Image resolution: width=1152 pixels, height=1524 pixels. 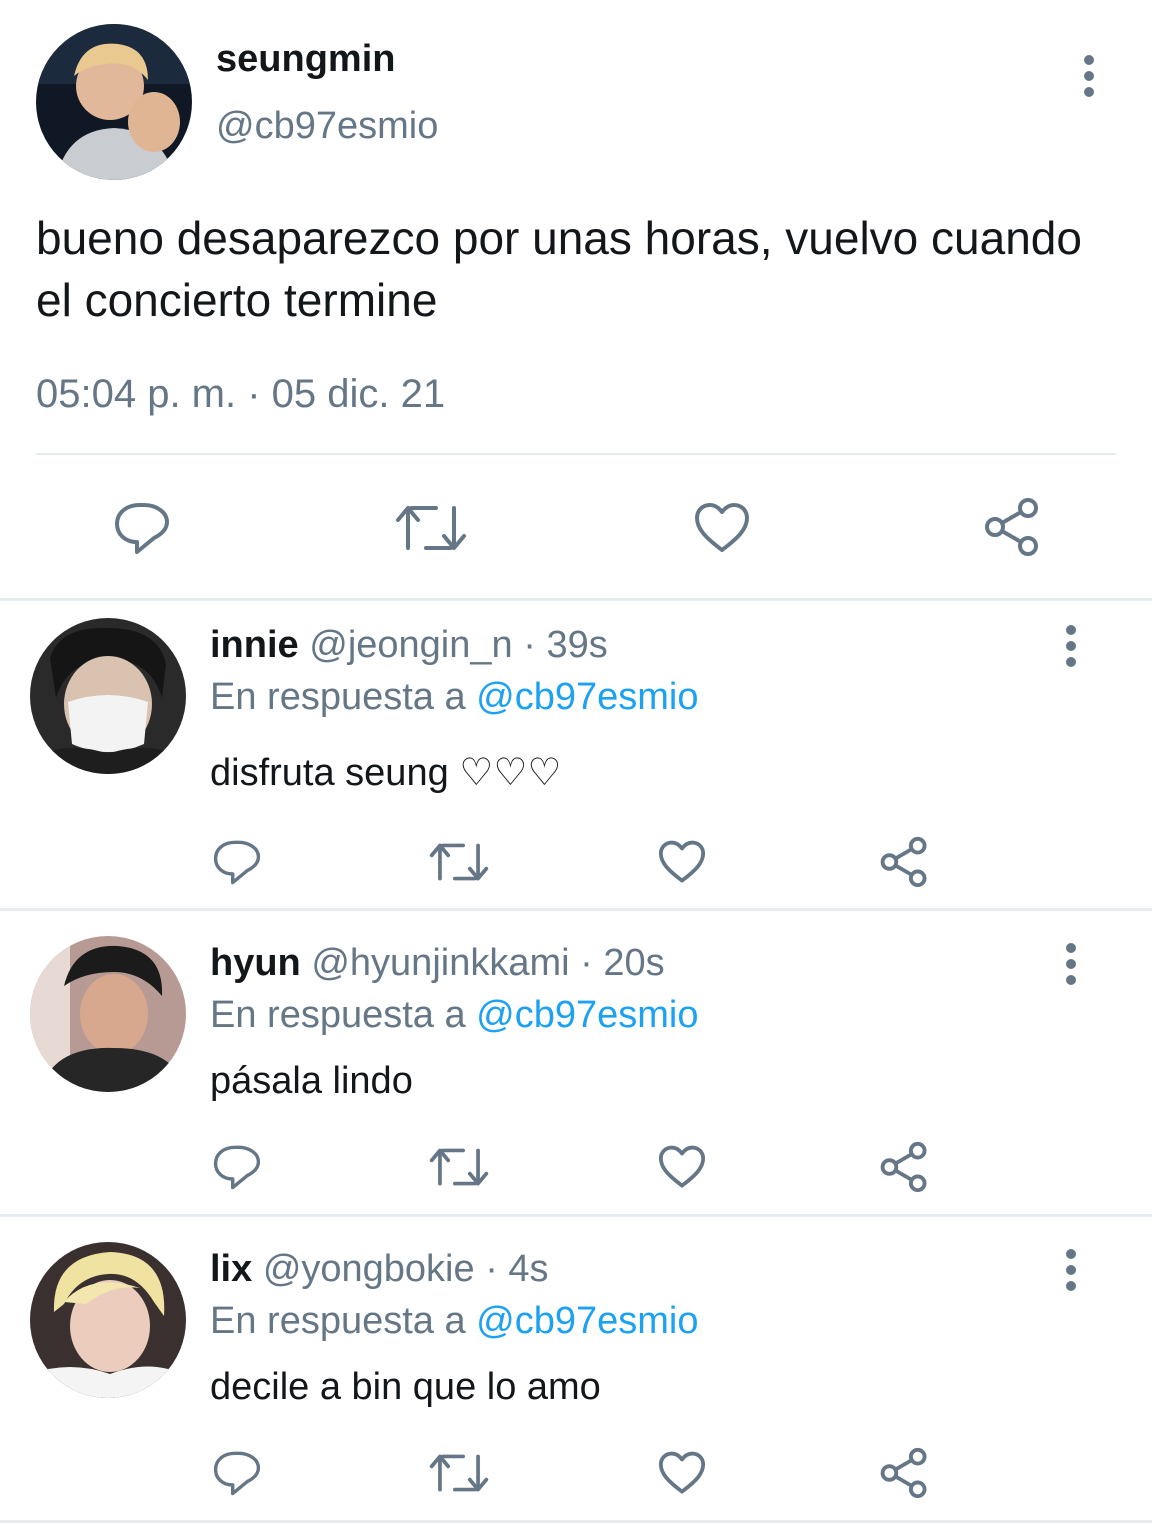 I want to click on reply-time: 20s, so click(x=634, y=963).